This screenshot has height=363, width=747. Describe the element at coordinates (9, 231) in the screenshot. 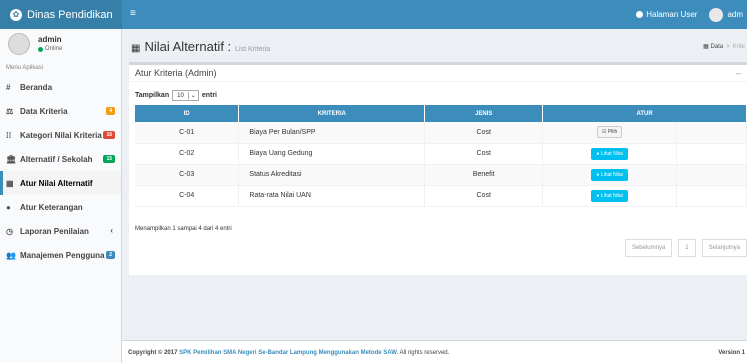

I see `sidebar-item-icon: ◷` at that location.